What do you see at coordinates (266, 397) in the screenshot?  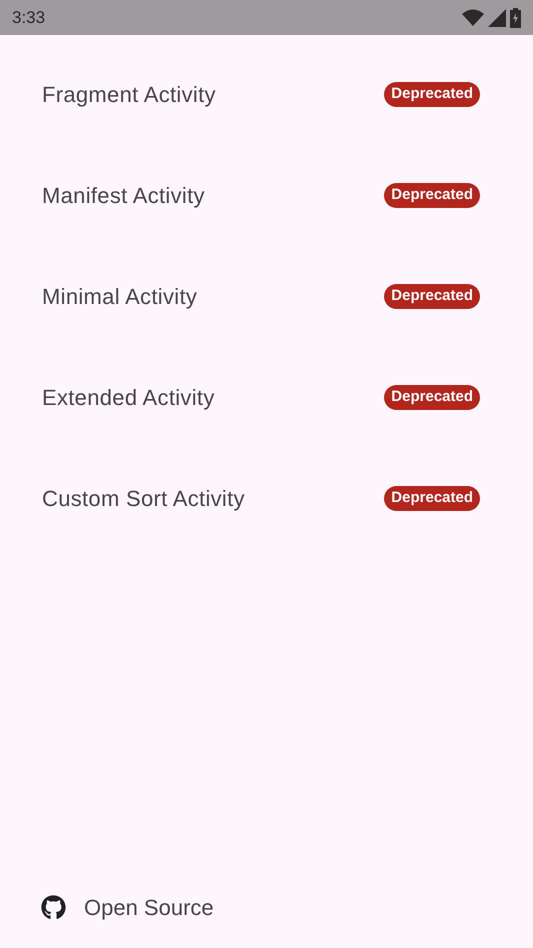 I see `list-item: Extended Activity Deprecated` at bounding box center [266, 397].